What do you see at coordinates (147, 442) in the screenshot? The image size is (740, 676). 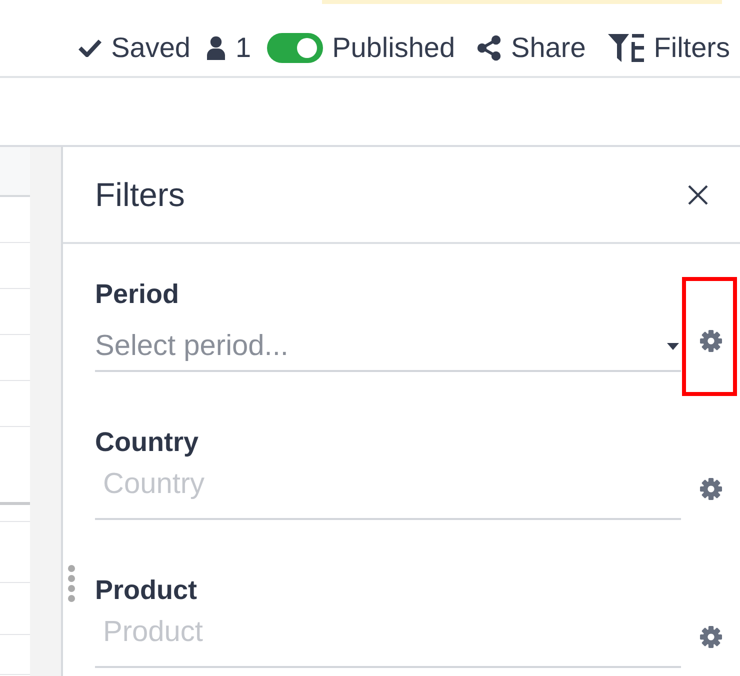 I see `field-label: Country` at bounding box center [147, 442].